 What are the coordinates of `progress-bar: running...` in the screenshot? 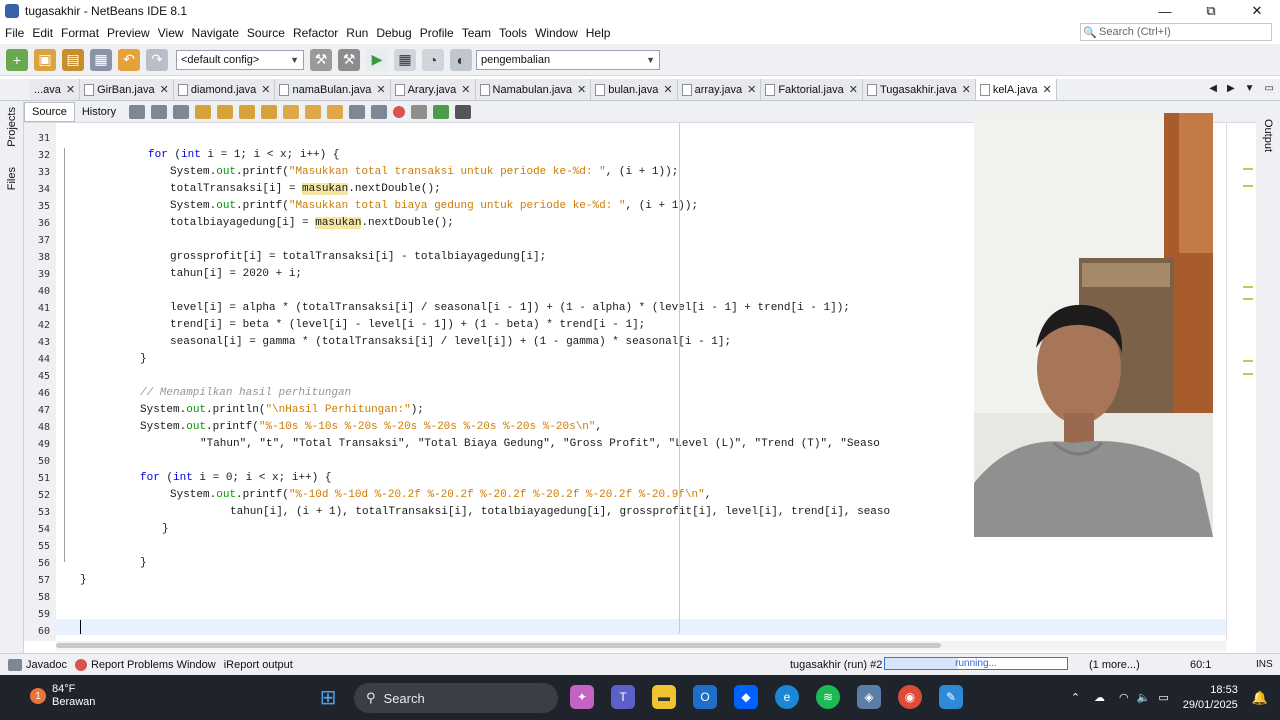 It's located at (976, 663).